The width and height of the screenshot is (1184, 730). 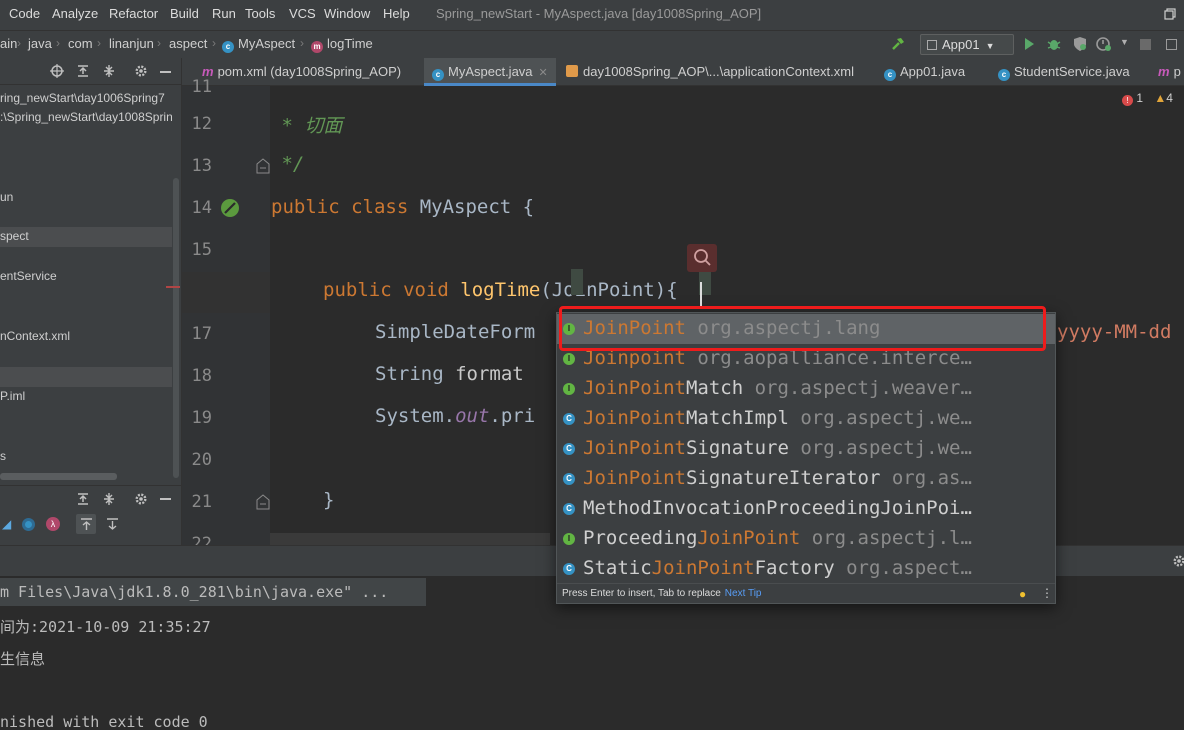 I want to click on tree-item-highlight, so click(x=86, y=377).